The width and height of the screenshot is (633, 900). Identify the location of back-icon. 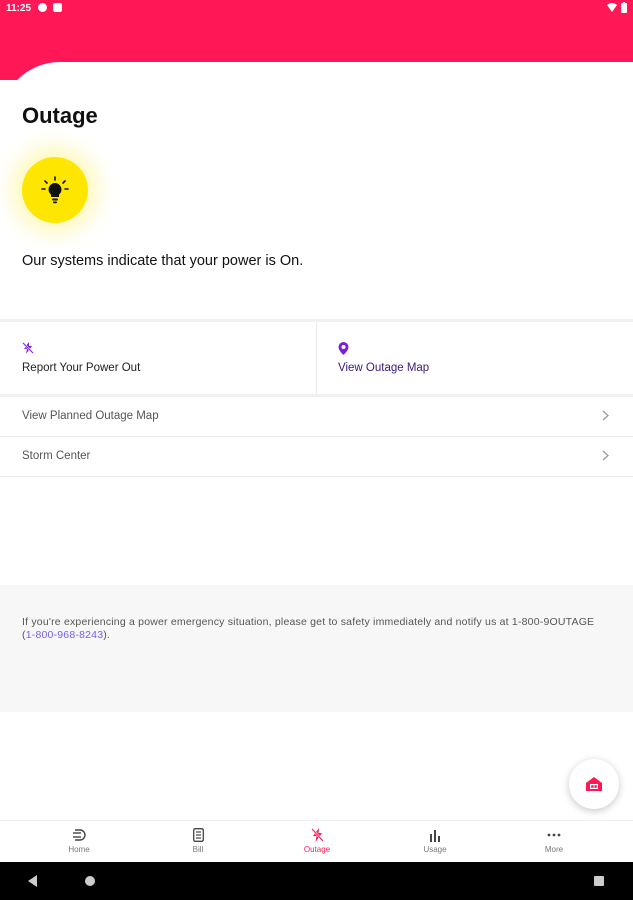
(32, 881).